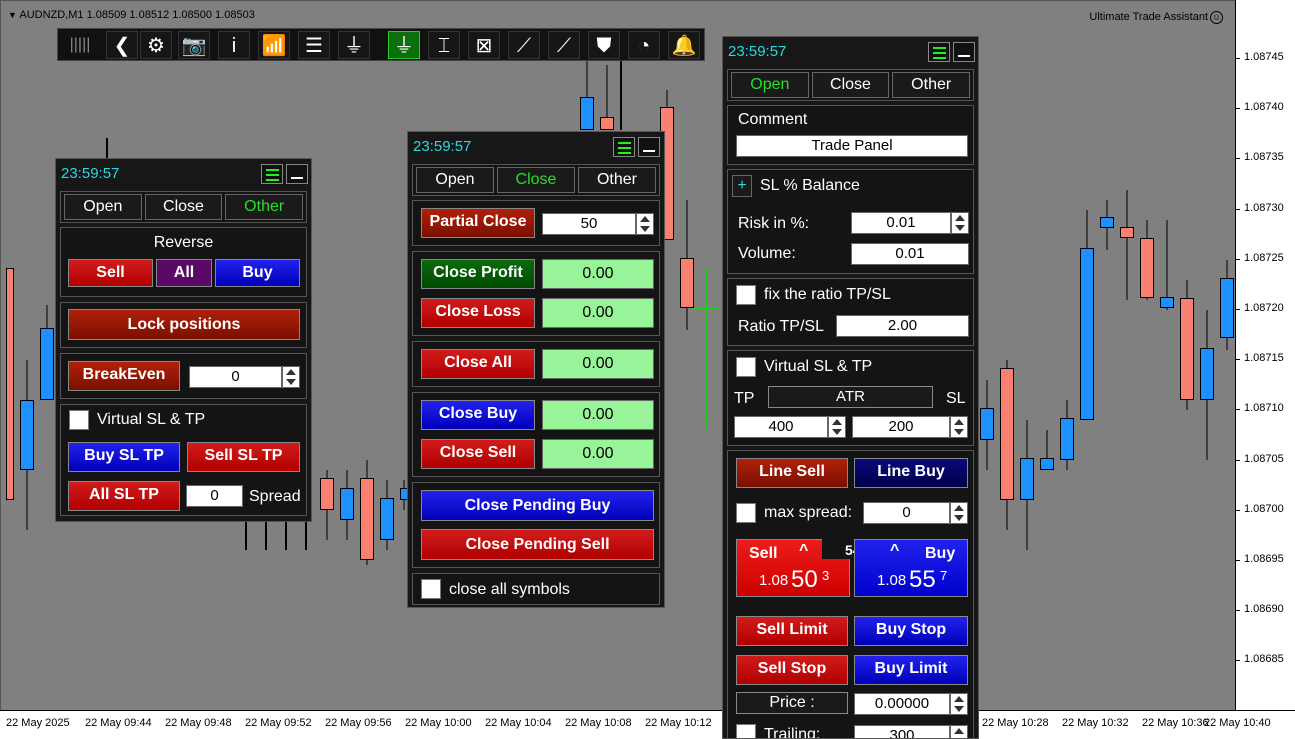  I want to click on close-all-symbols-checkbox, so click(431, 589).